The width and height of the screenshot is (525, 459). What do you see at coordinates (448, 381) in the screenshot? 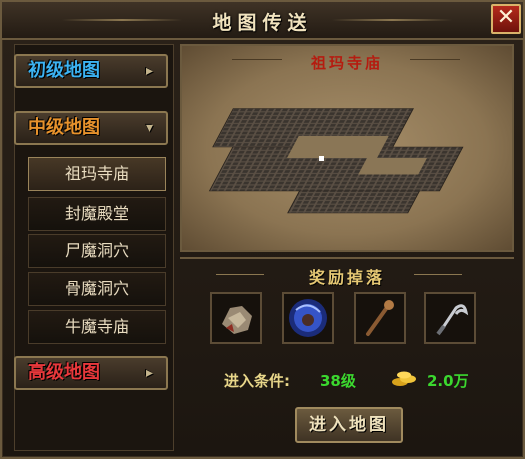
I see `required-gold: 2.0万` at bounding box center [448, 381].